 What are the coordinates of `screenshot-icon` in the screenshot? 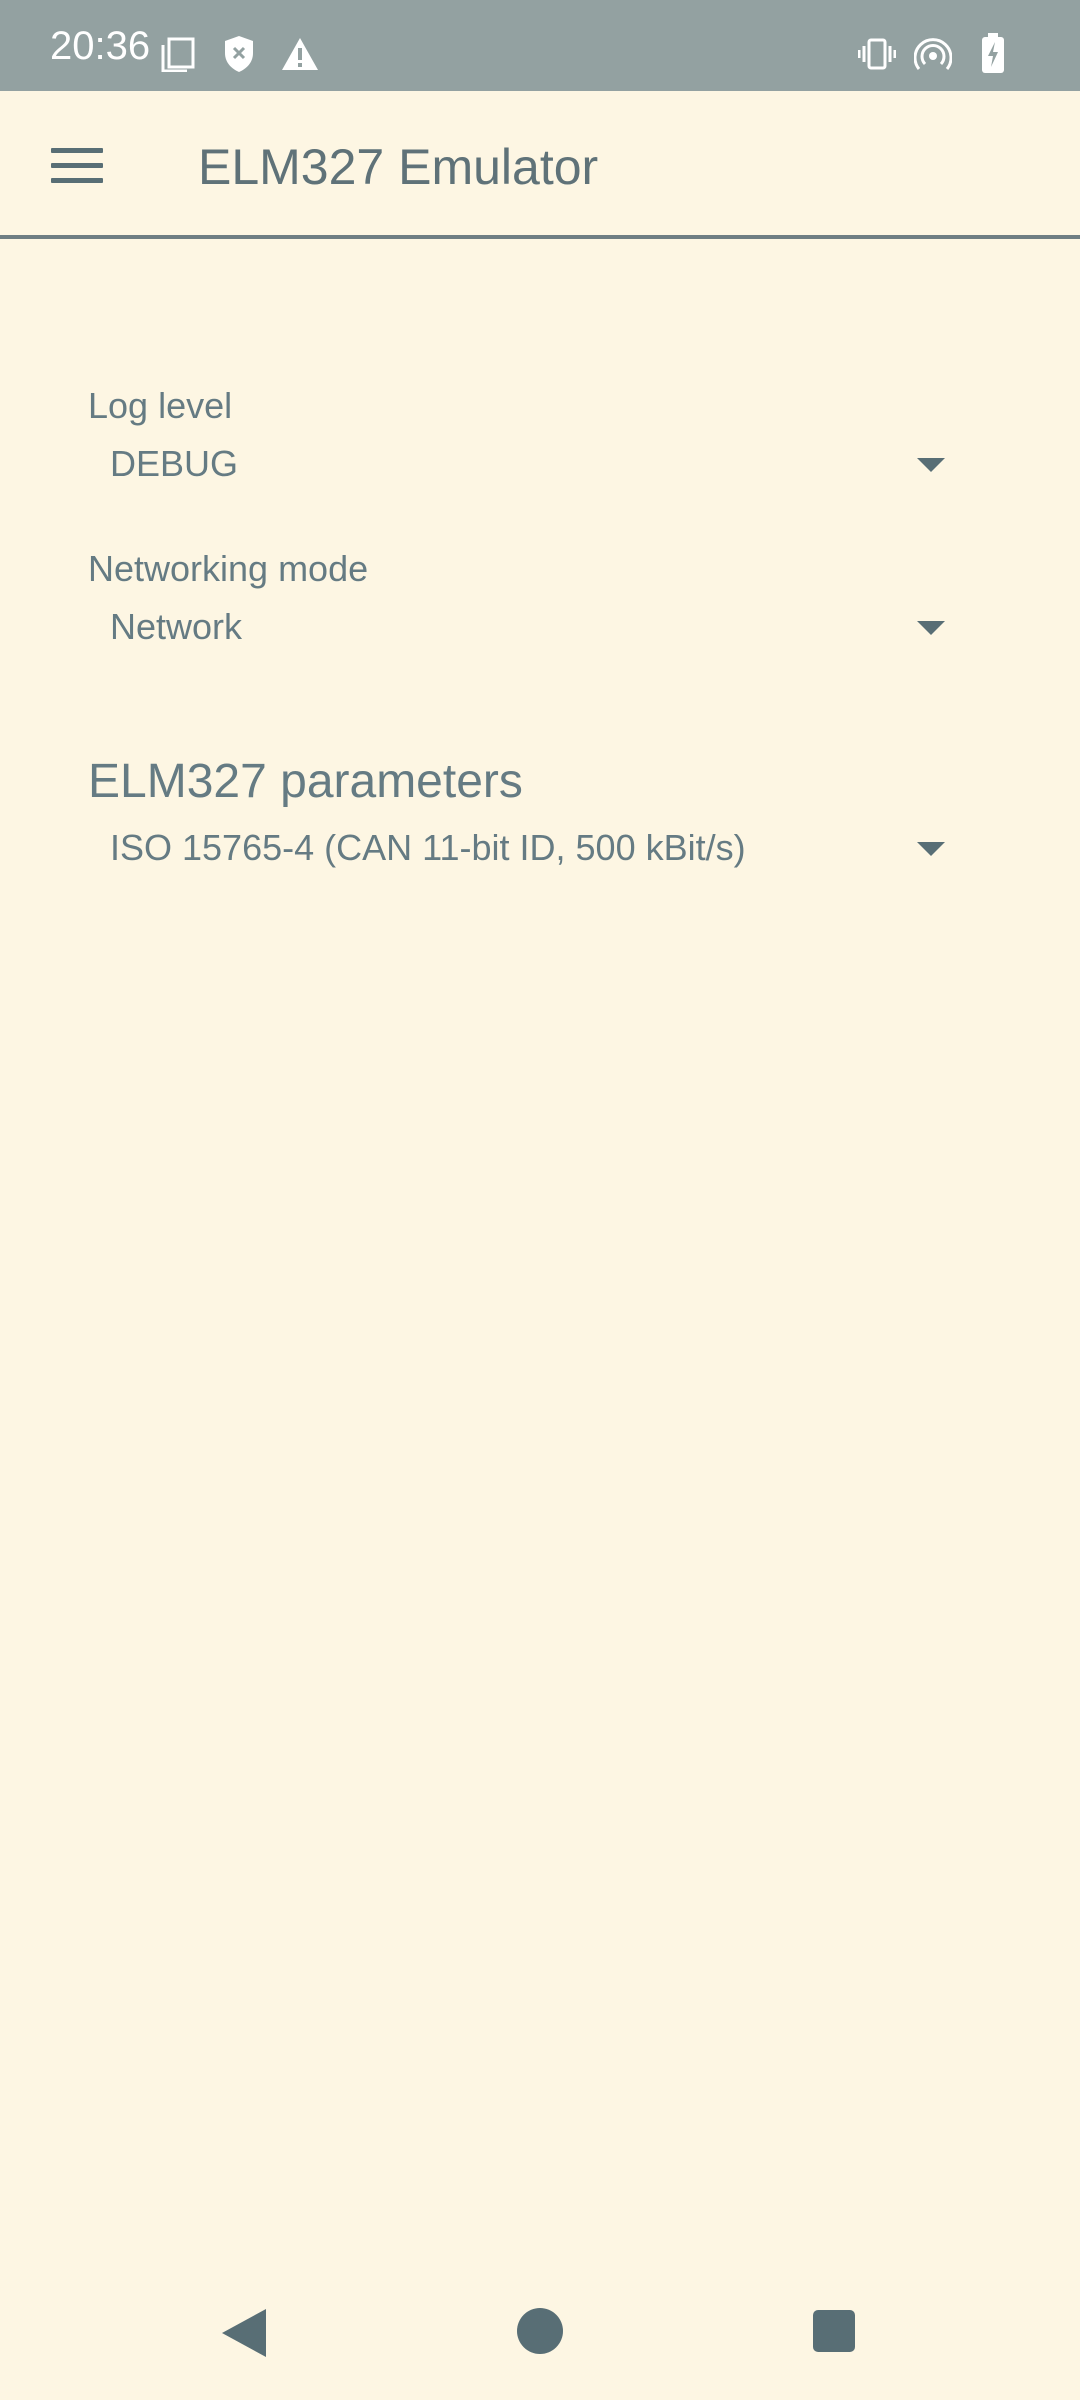 It's located at (178, 54).